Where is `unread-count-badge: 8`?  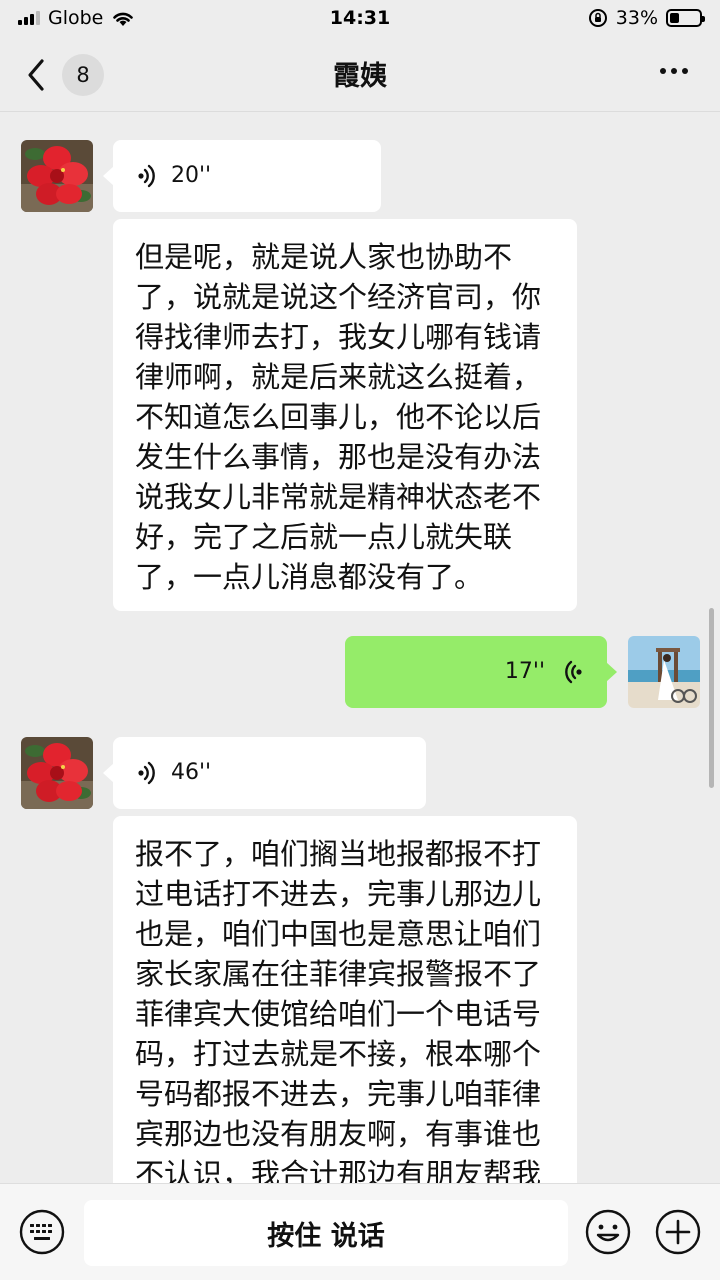 unread-count-badge: 8 is located at coordinates (83, 75).